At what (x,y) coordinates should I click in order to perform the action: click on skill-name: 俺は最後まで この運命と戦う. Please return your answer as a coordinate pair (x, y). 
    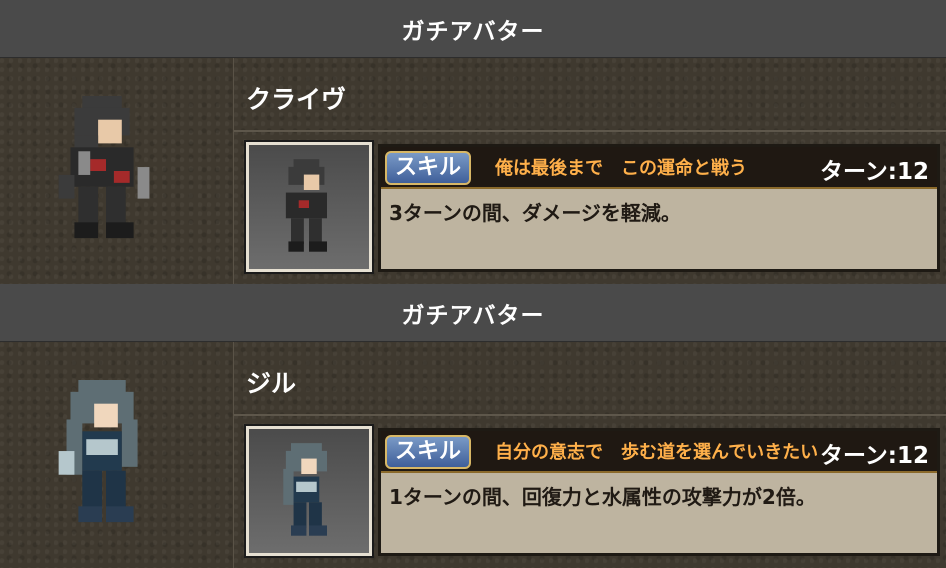
    Looking at the image, I should click on (621, 168).